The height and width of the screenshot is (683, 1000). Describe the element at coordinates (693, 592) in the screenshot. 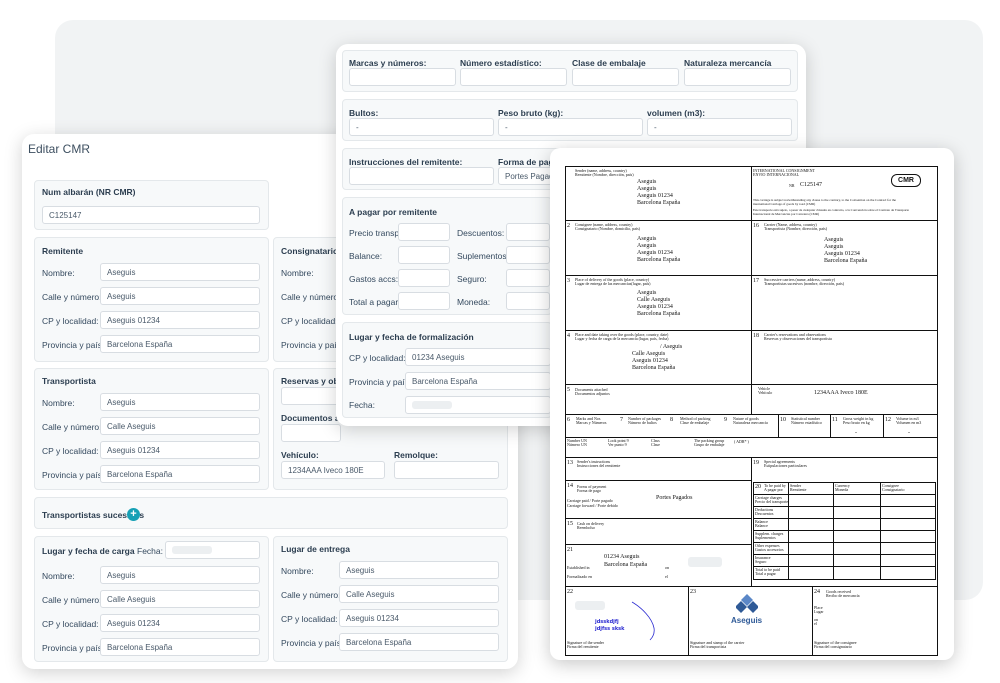

I see `b23-num: 23` at that location.